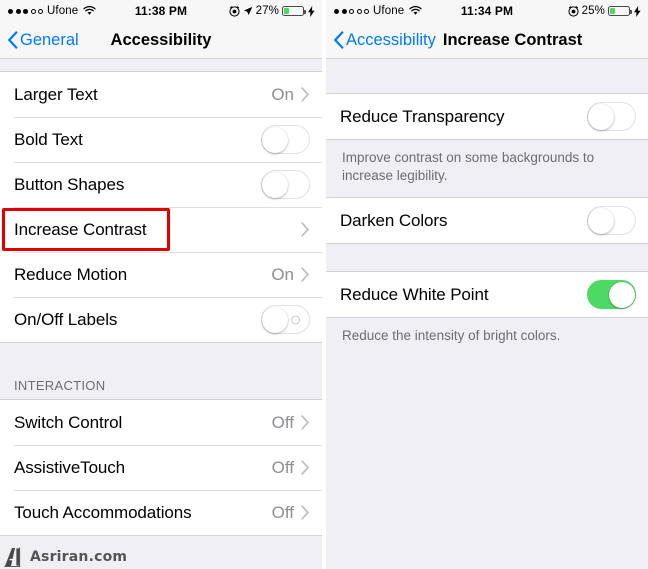 Image resolution: width=648 pixels, height=569 pixels. What do you see at coordinates (79, 557) in the screenshot?
I see `watermark-label: Asriran.com` at bounding box center [79, 557].